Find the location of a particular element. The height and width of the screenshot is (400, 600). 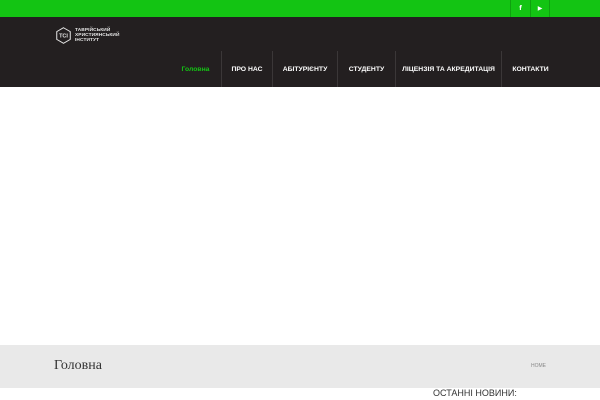

nav-item-home: Головна is located at coordinates (195, 70).